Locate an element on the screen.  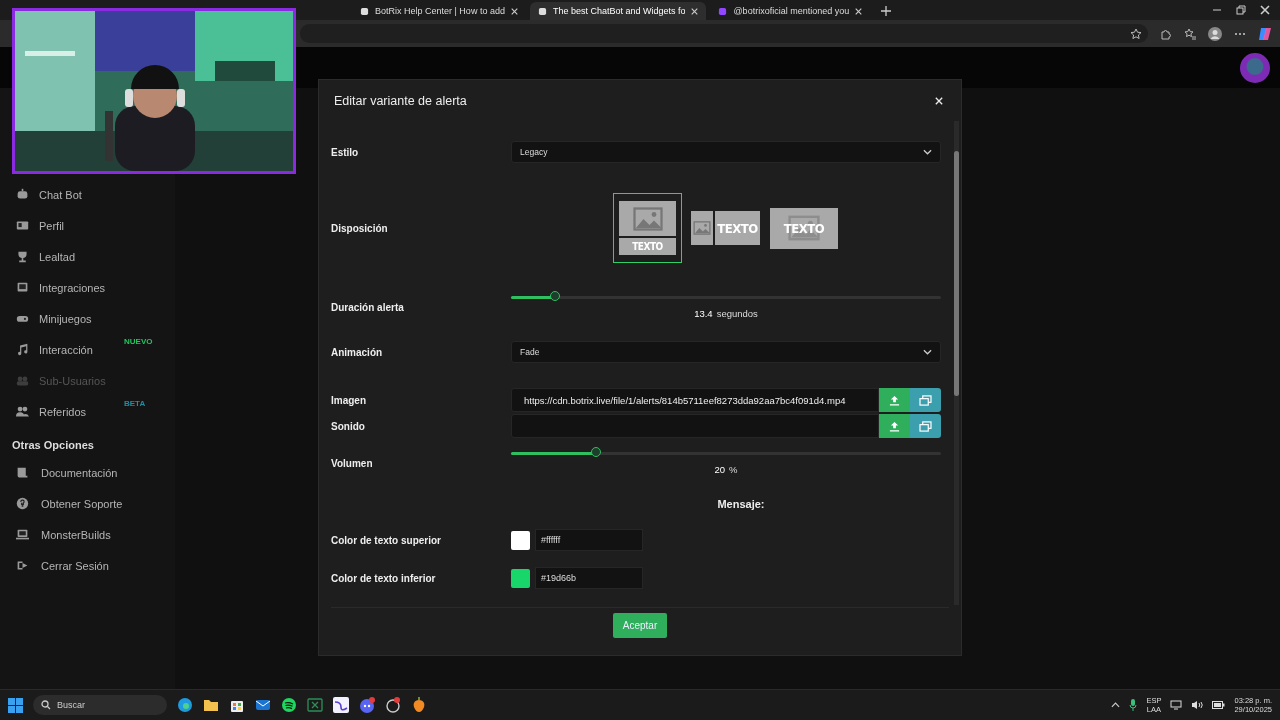
badge-label: NUEVO is located at coordinates (138, 341).